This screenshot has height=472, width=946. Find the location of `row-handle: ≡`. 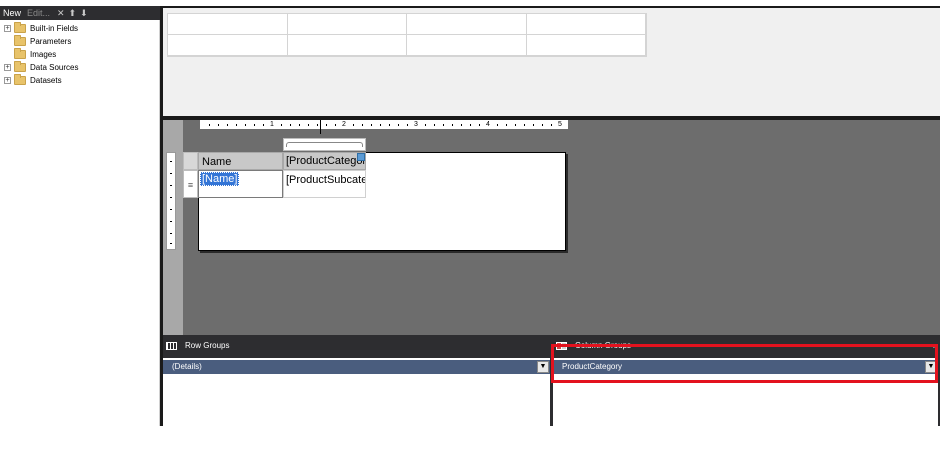

row-handle: ≡ is located at coordinates (190, 184).